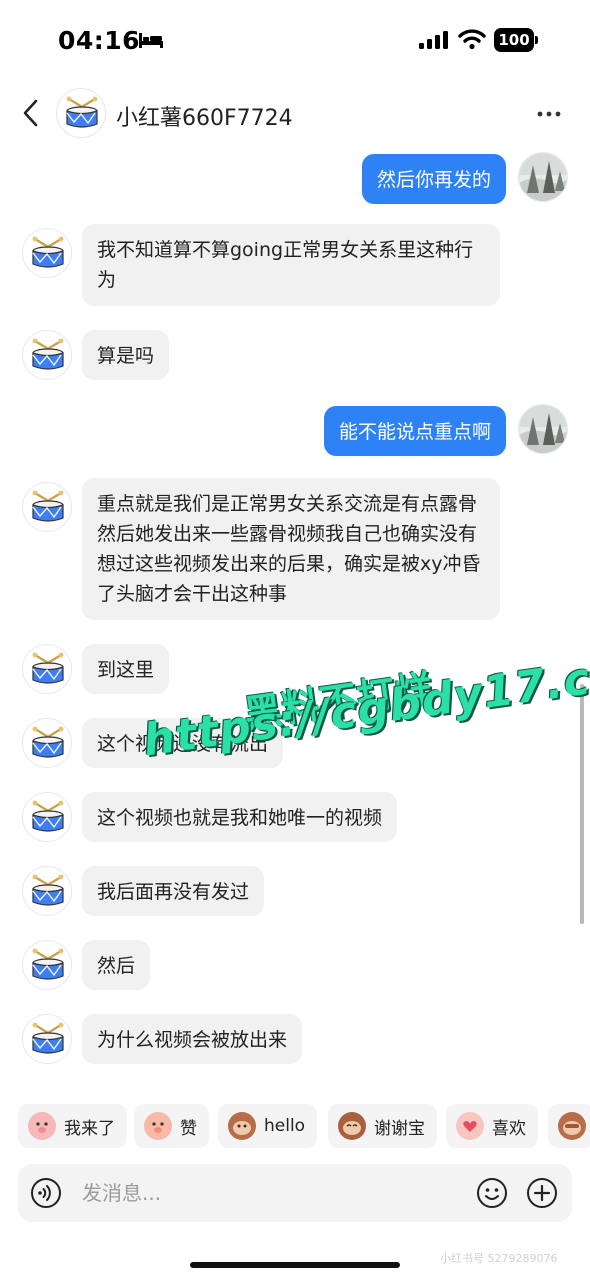  What do you see at coordinates (272, 1193) in the screenshot?
I see `message-input` at bounding box center [272, 1193].